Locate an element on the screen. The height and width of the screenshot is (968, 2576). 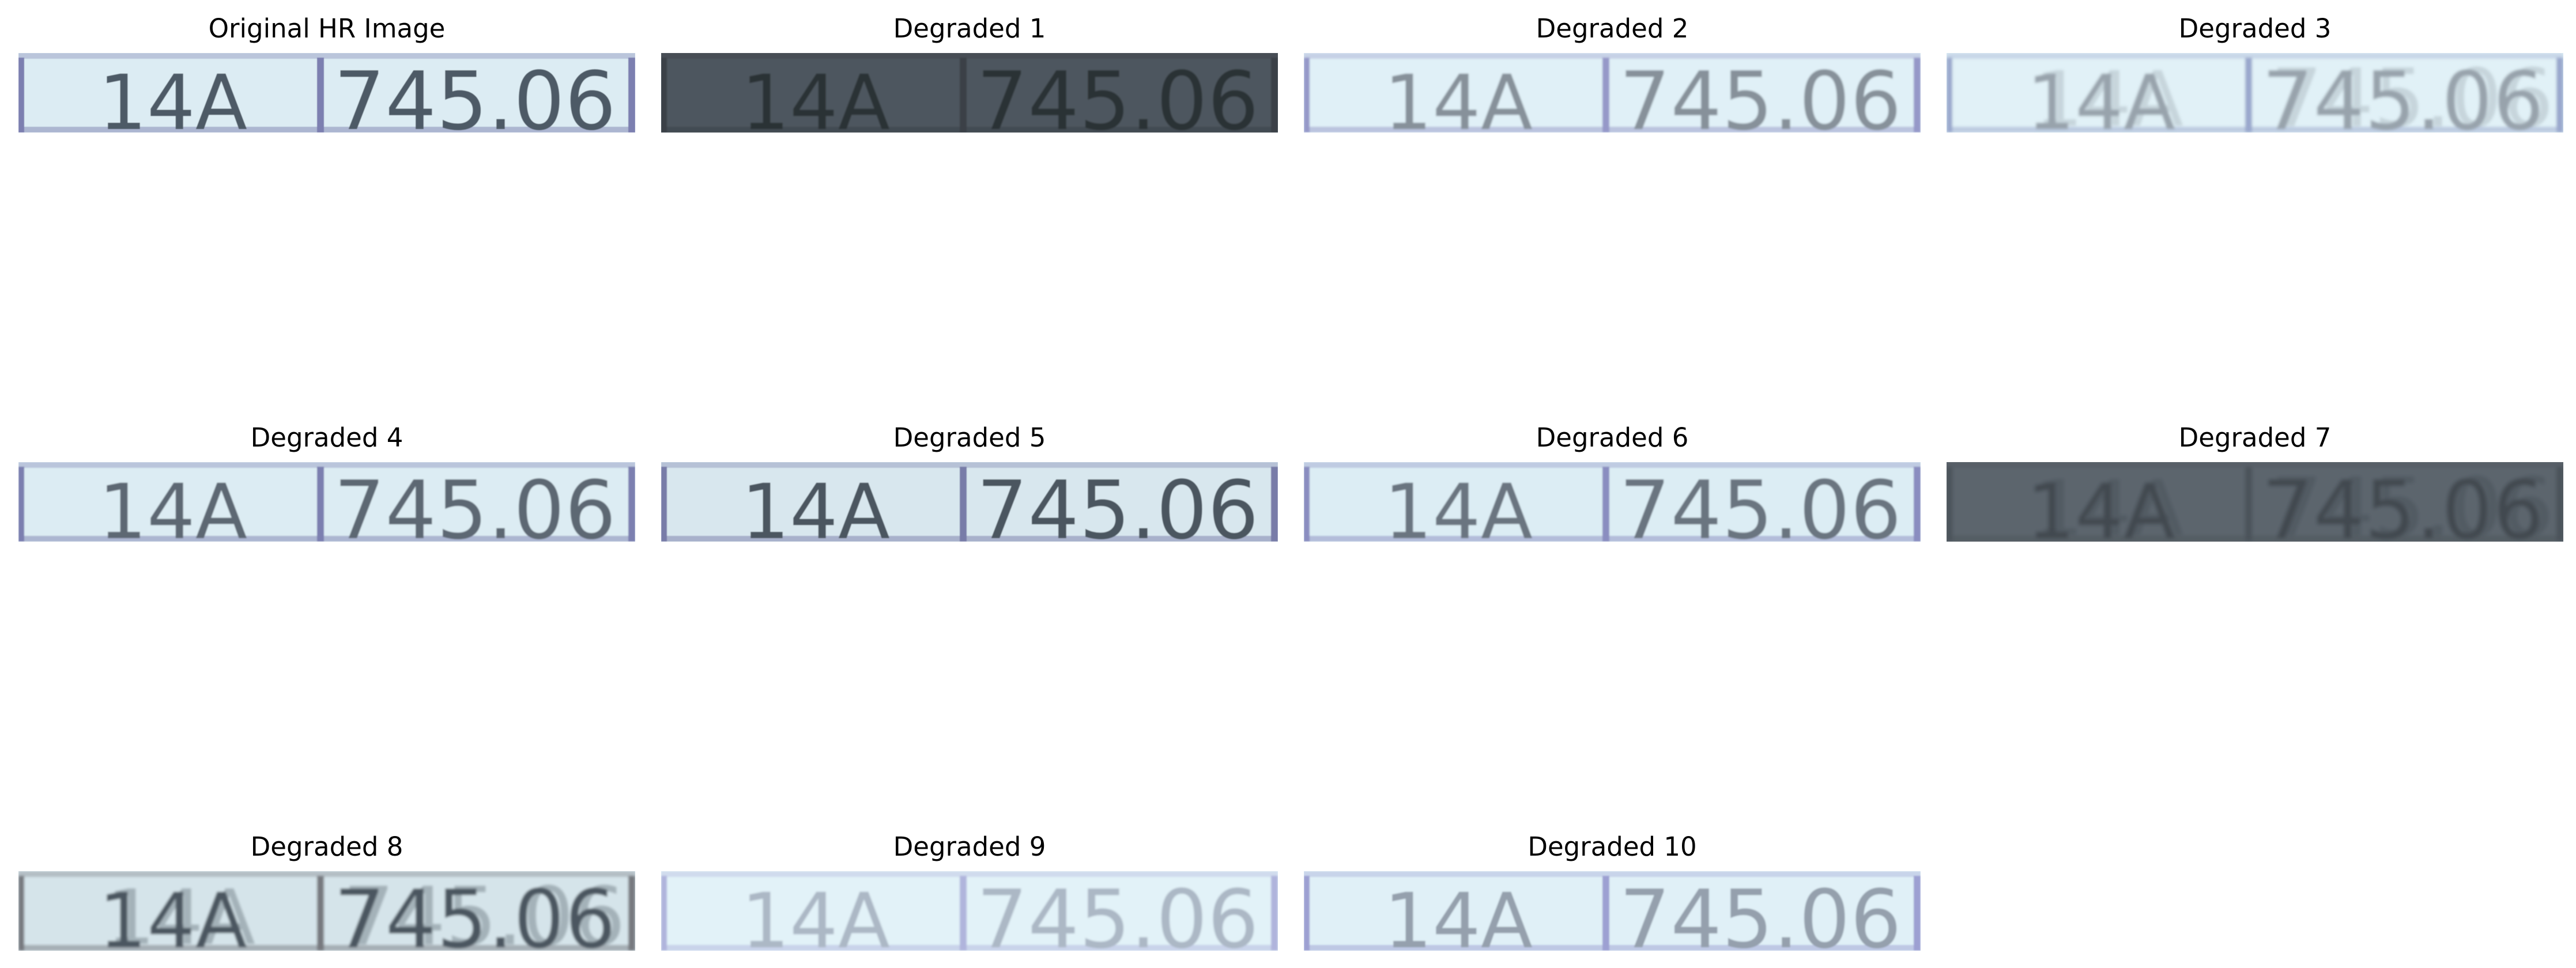
panel-4: Degraded 3 14A 745.06 14A 745.06 is located at coordinates (2255, 70).